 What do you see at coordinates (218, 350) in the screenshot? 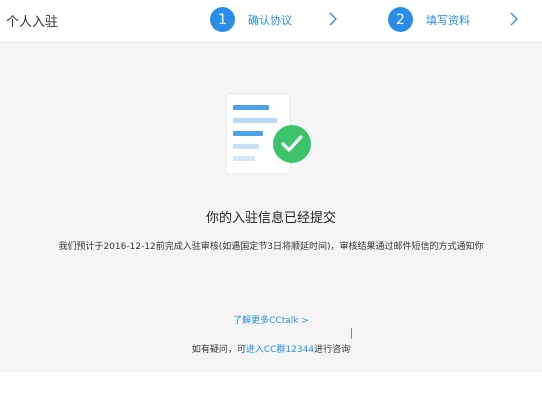
I see `help-prefix: 如有疑问，可` at bounding box center [218, 350].